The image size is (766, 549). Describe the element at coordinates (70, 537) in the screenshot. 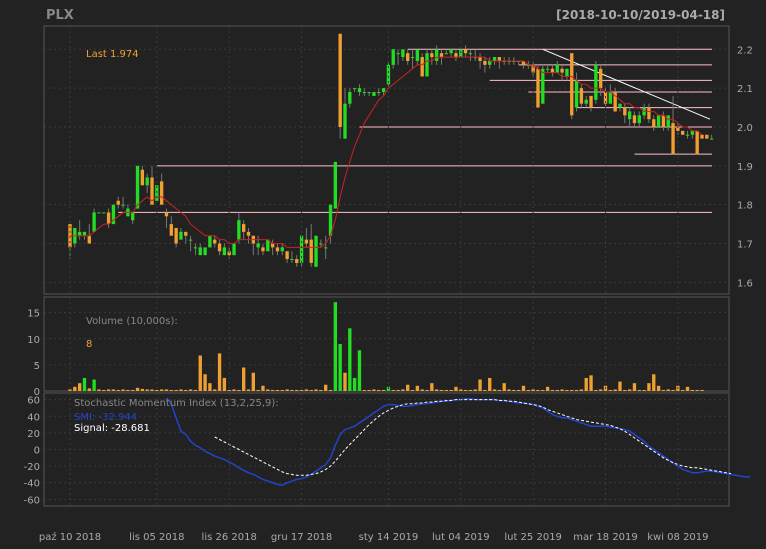

I see `x-tick-label: paź 10 2018` at that location.